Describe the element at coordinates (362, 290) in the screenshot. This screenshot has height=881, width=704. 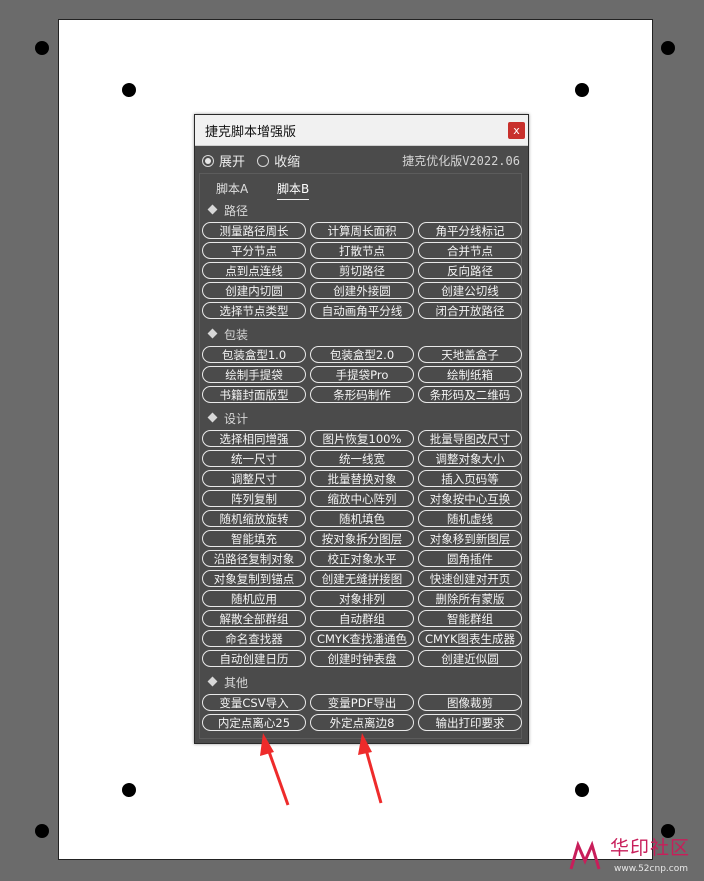
I see `script-button: 创建外接圆` at that location.